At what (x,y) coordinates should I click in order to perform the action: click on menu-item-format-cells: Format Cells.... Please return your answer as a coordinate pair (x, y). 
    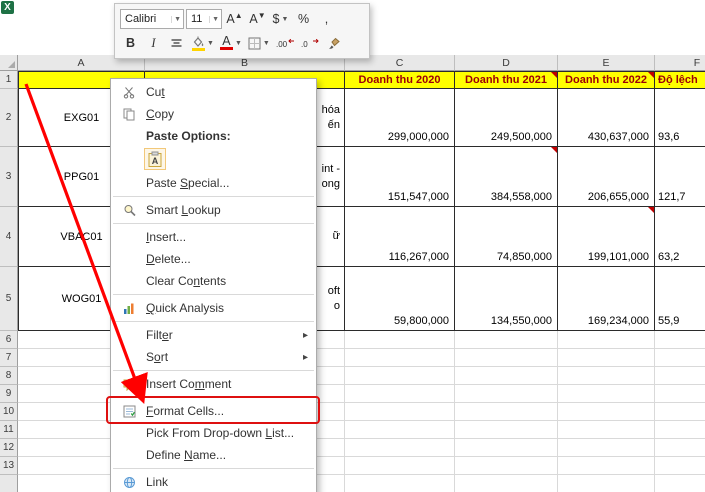
    Looking at the image, I should click on (213, 411).